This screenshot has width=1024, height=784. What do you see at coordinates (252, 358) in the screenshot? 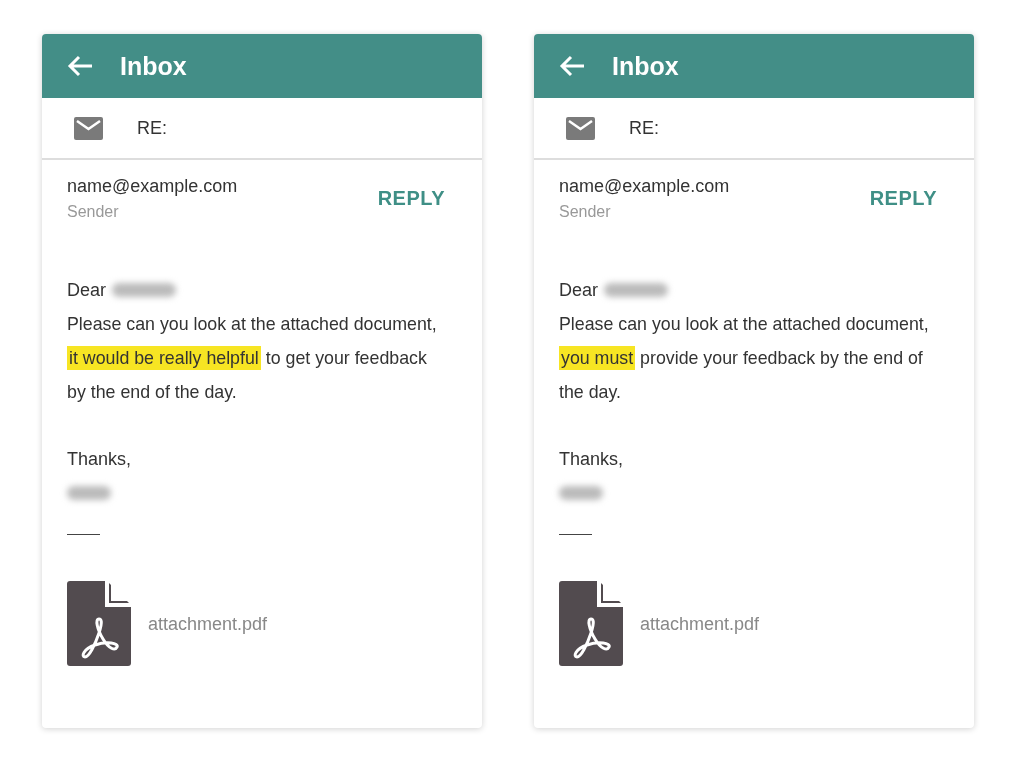
I see `message-paragraph: Please can you look at the attached document, it would be really helpful to get your feedback by the end of the day.` at bounding box center [252, 358].